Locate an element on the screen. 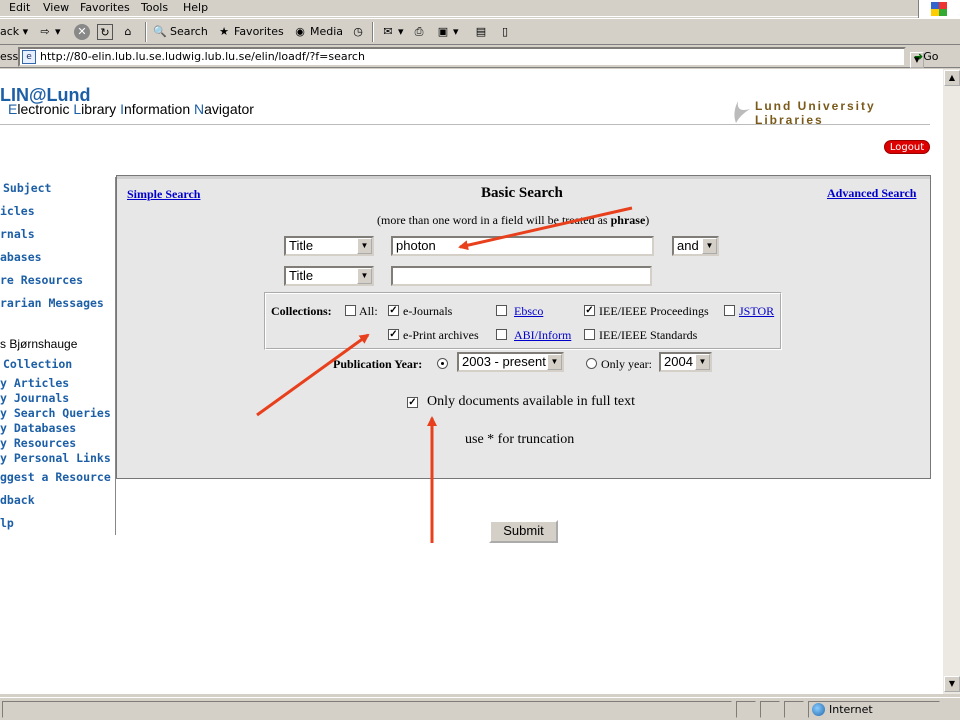 This screenshot has height=720, width=960. page-icon: e is located at coordinates (29, 57).